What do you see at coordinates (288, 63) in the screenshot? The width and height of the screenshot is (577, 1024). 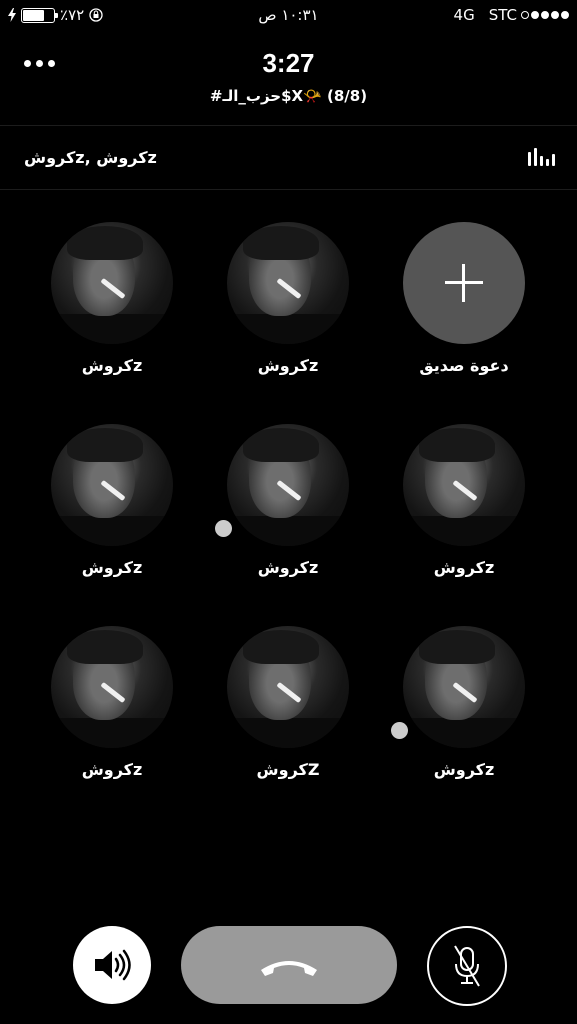 I see `call-duration: 3:27` at bounding box center [288, 63].